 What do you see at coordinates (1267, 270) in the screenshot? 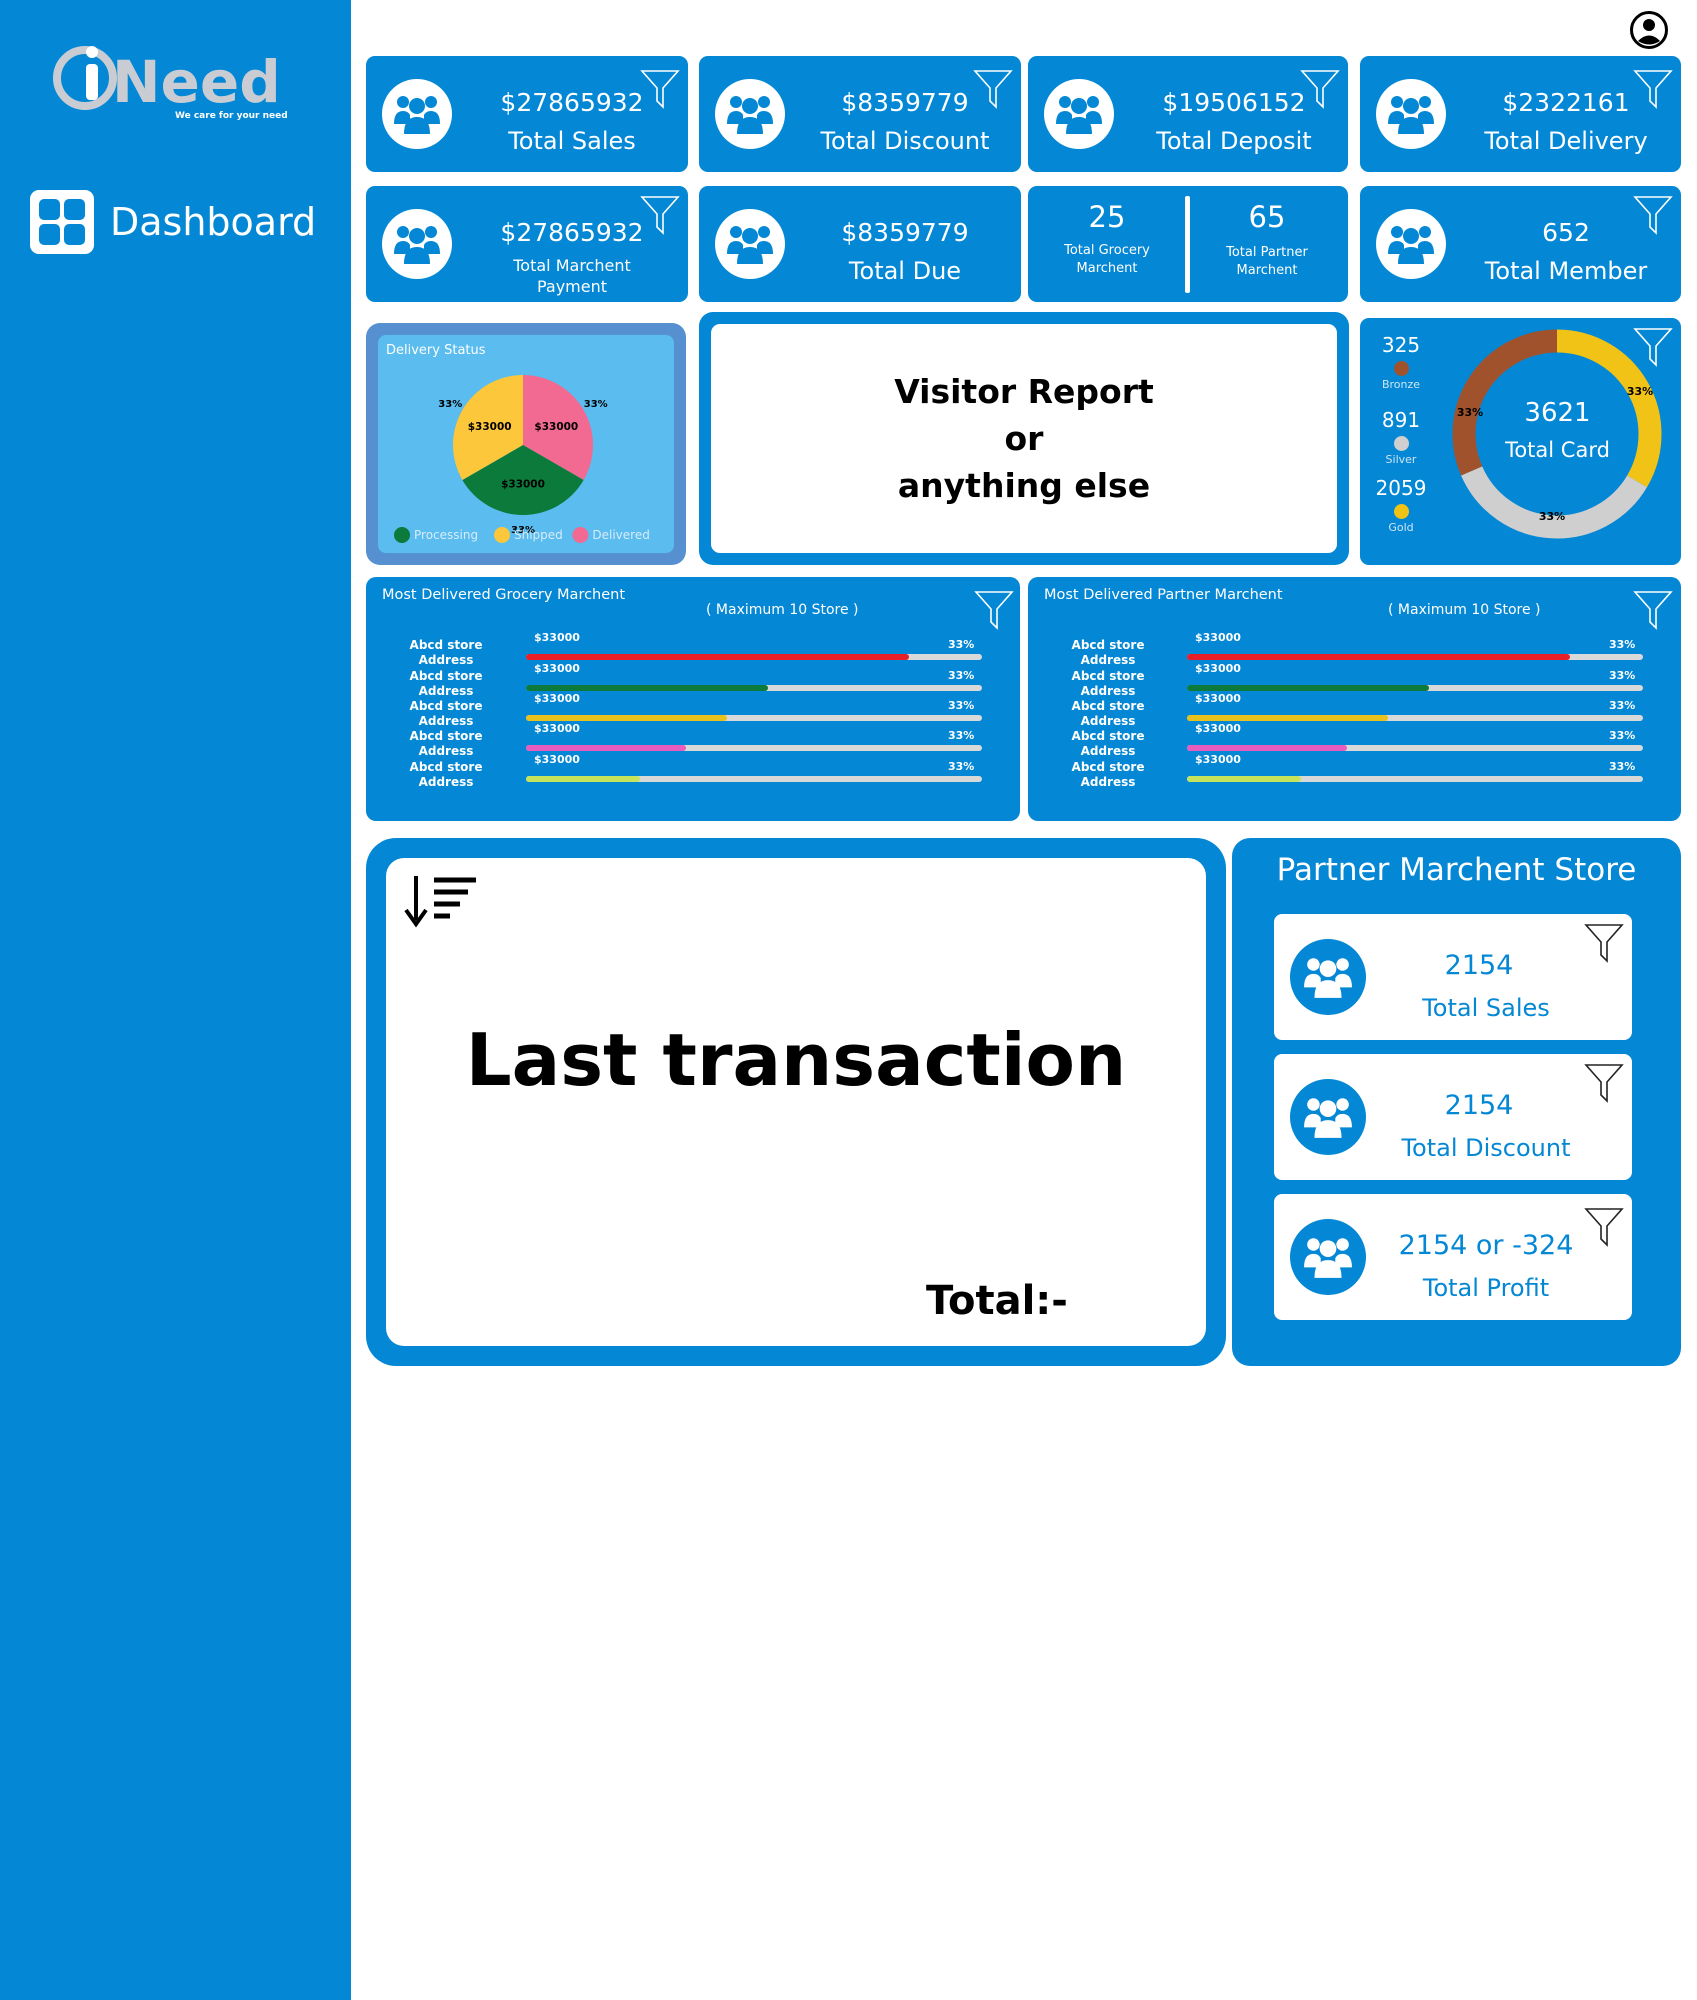
I see `stat-label-line2: Marchent` at bounding box center [1267, 270].